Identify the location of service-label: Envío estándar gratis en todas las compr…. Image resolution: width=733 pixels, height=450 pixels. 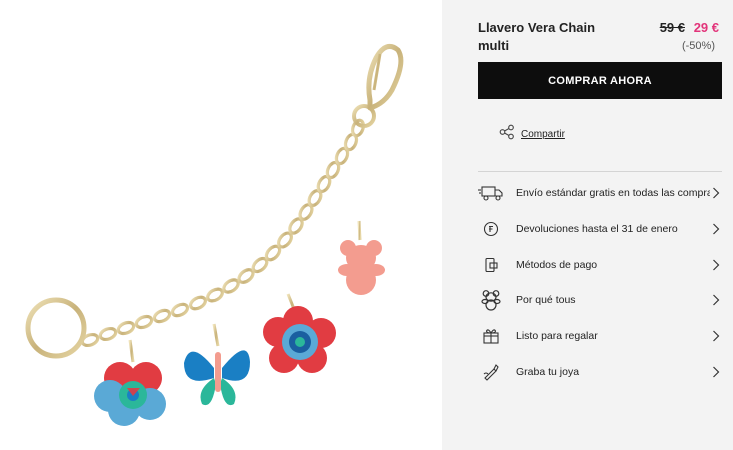
(613, 193).